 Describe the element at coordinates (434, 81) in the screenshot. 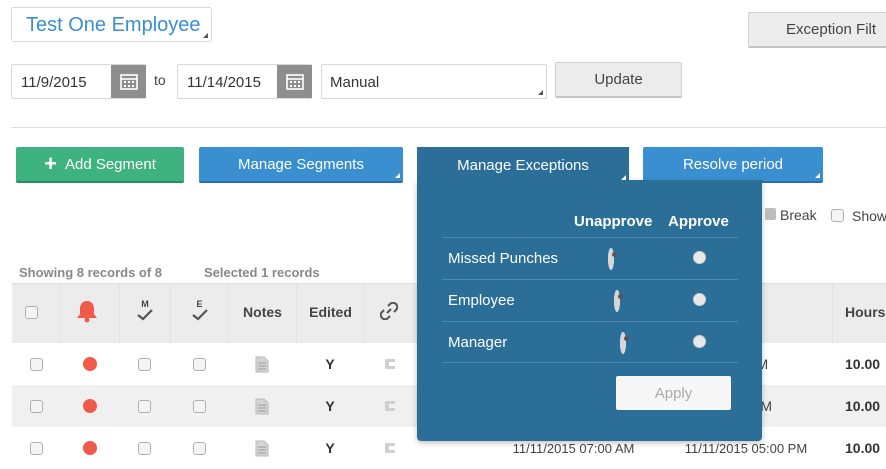

I see `mode-select: Manual` at that location.